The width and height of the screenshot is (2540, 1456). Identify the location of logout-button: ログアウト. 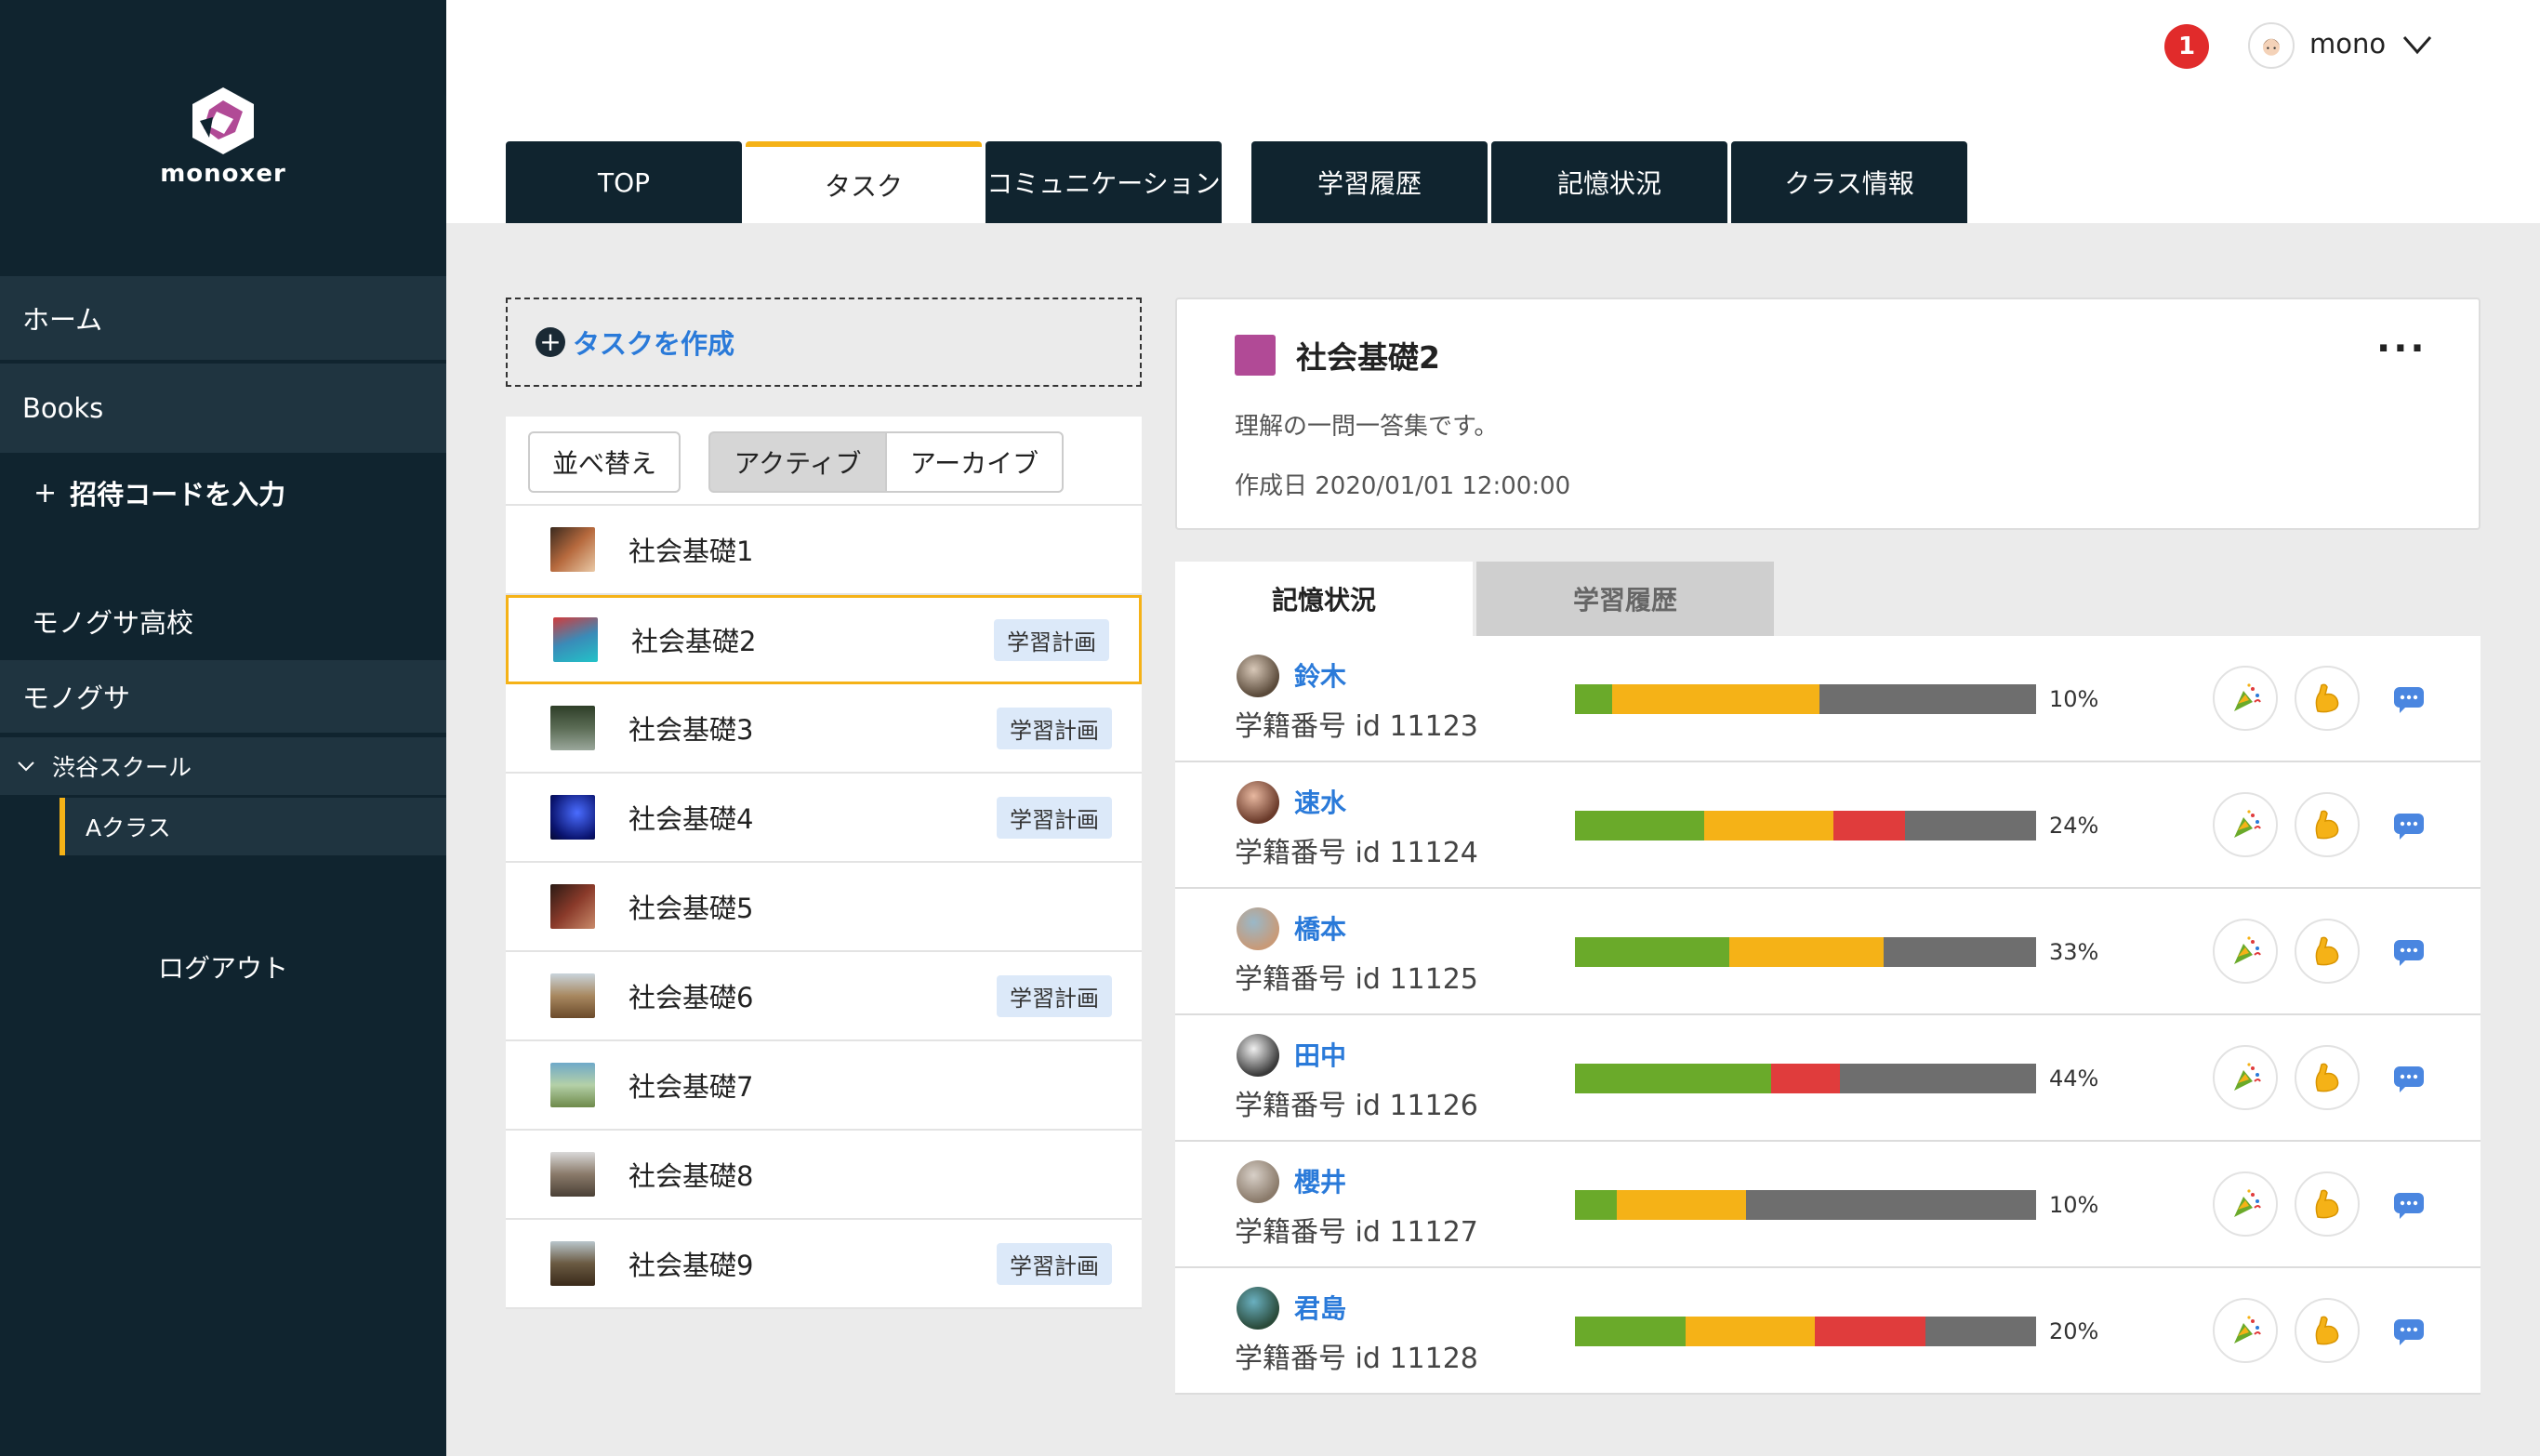
(223, 967).